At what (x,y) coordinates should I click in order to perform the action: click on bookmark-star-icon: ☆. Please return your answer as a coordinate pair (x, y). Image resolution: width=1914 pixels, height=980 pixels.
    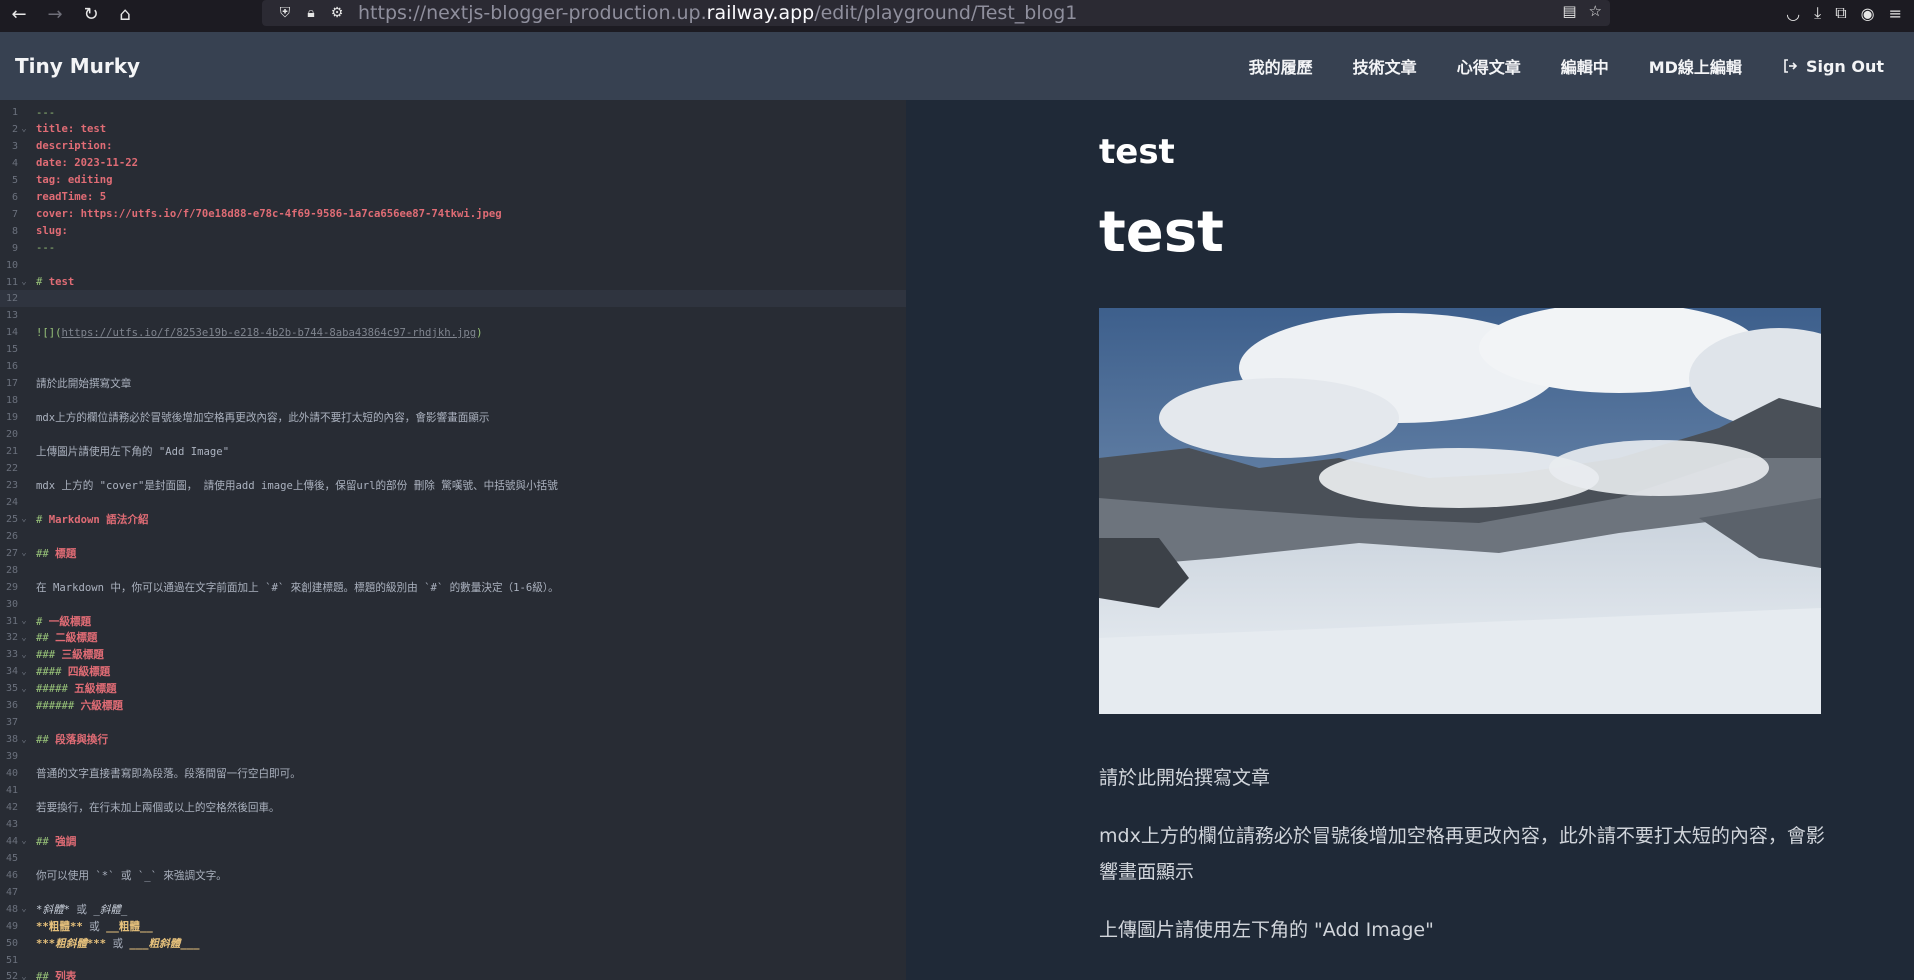
    Looking at the image, I should click on (1595, 11).